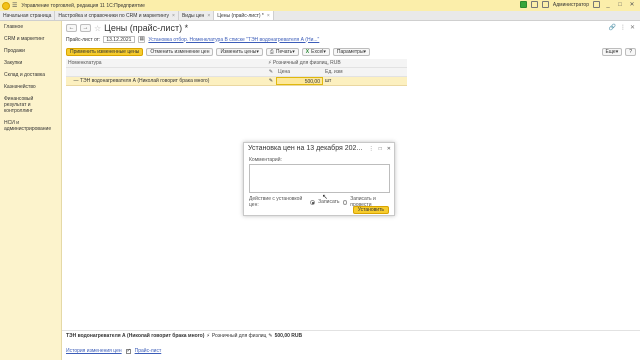 This screenshot has height=360, width=640. I want to click on date-field: 13.12.2021, so click(119, 39).